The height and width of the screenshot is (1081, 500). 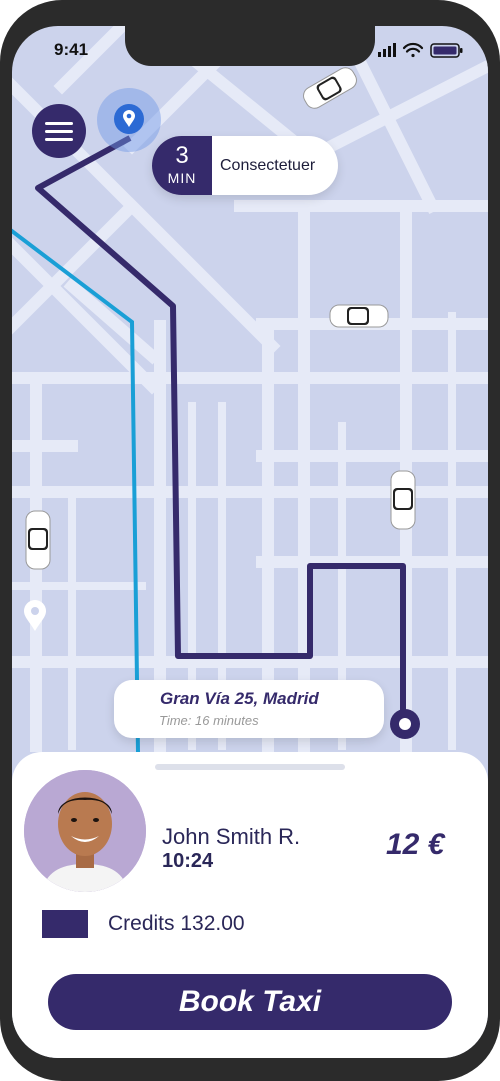 I want to click on book-taxi-label: Book Taxi, so click(x=250, y=1001).